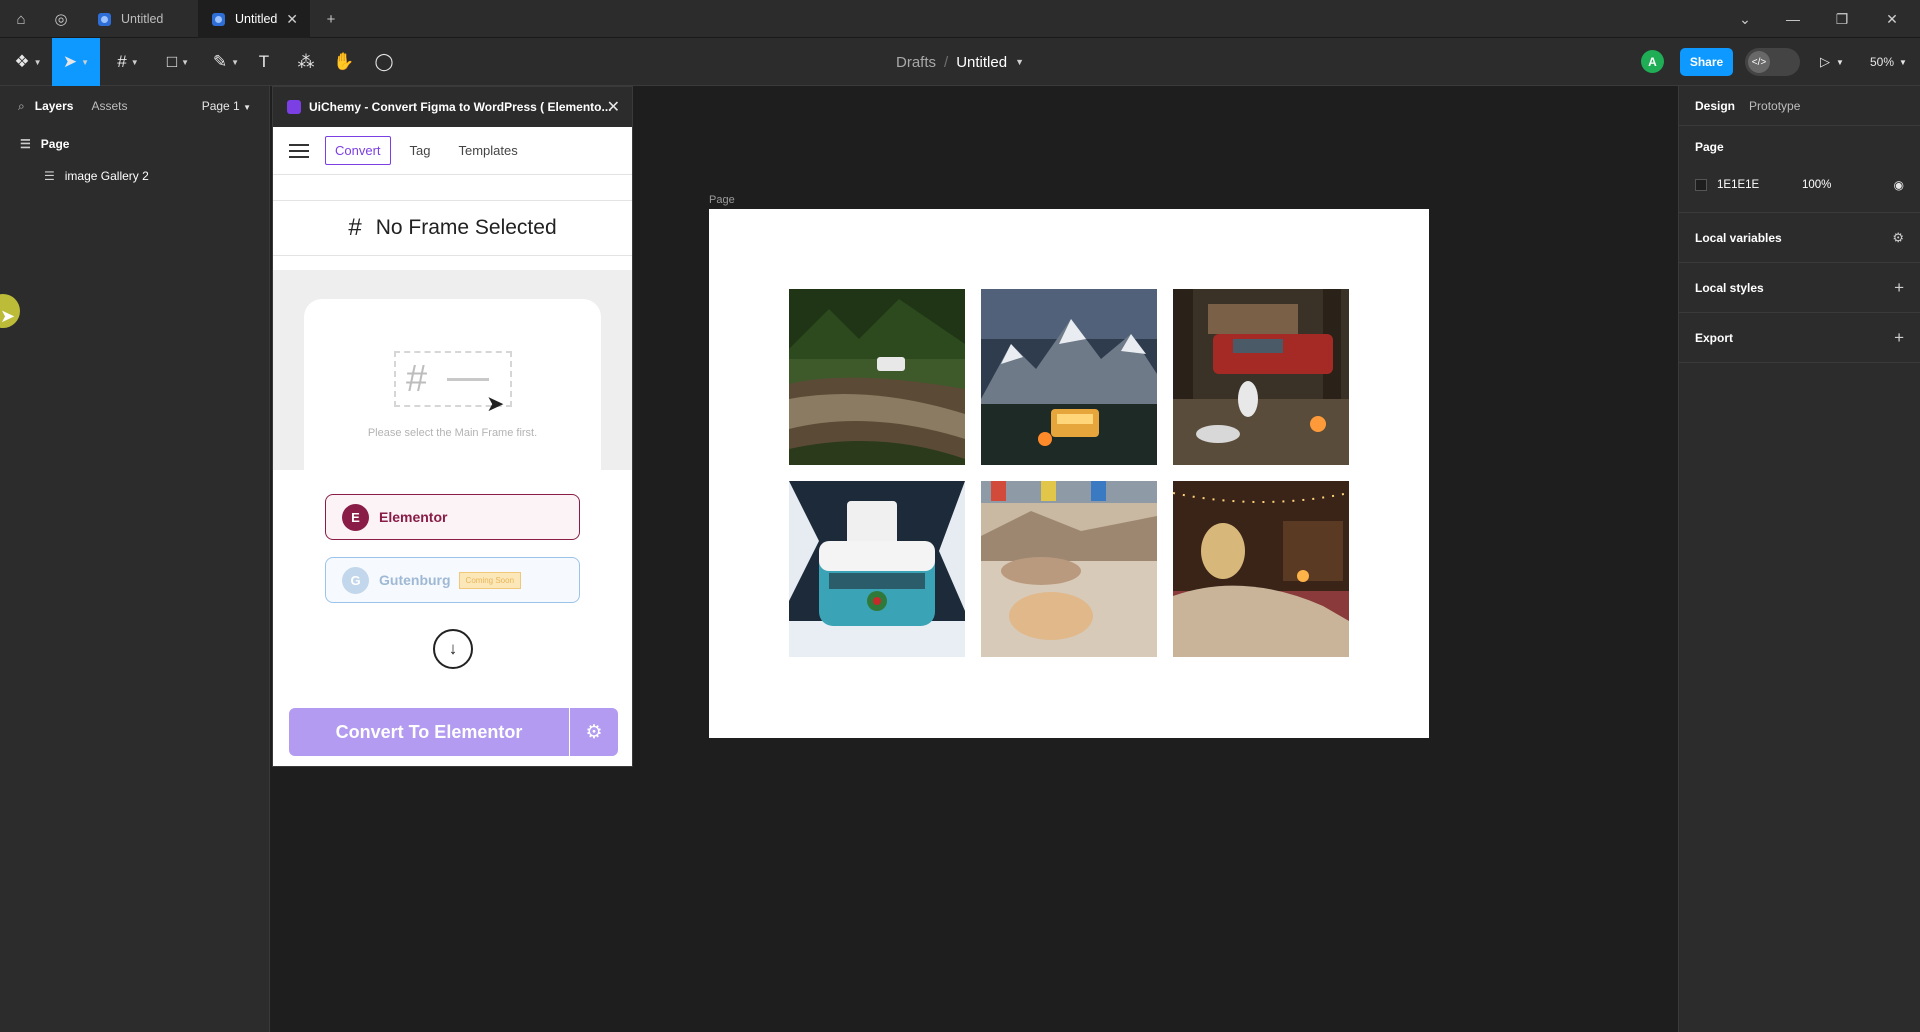  Describe the element at coordinates (128, 62) in the screenshot. I see `frame-tool-button: # ▼` at that location.